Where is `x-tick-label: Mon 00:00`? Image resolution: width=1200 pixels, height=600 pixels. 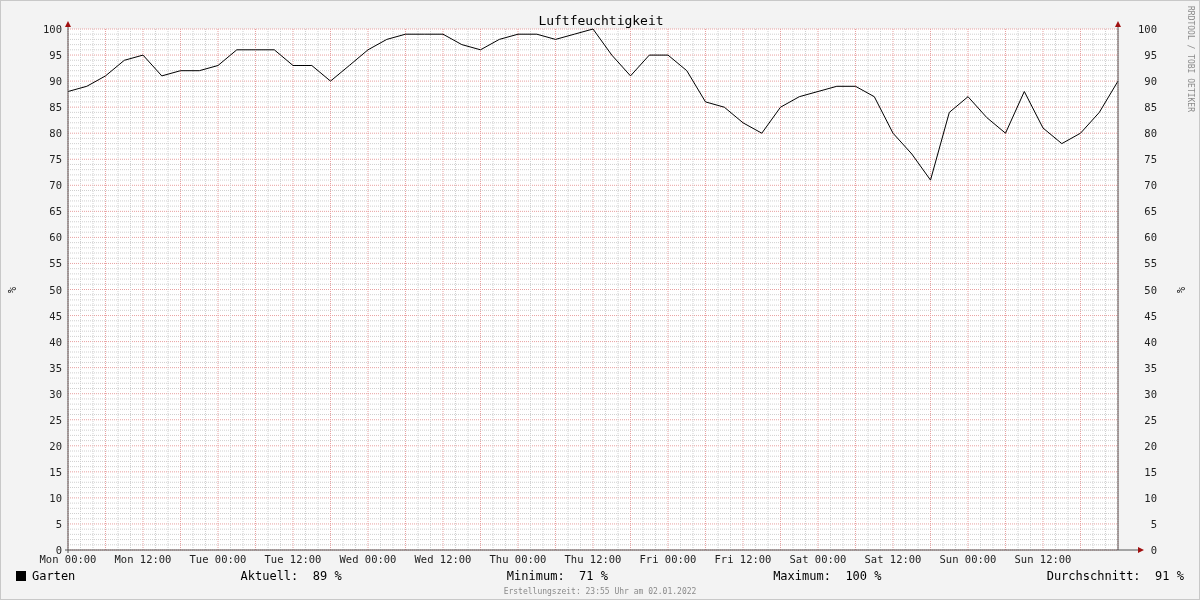 x-tick-label: Mon 00:00 is located at coordinates (68, 559).